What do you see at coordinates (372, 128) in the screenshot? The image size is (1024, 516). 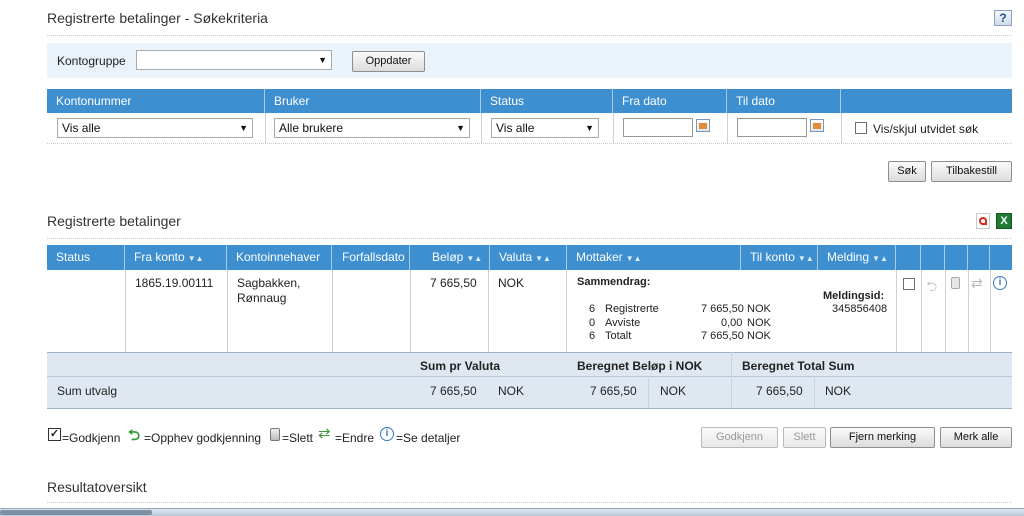 I see `bruker-select: Alle brukere ▼` at bounding box center [372, 128].